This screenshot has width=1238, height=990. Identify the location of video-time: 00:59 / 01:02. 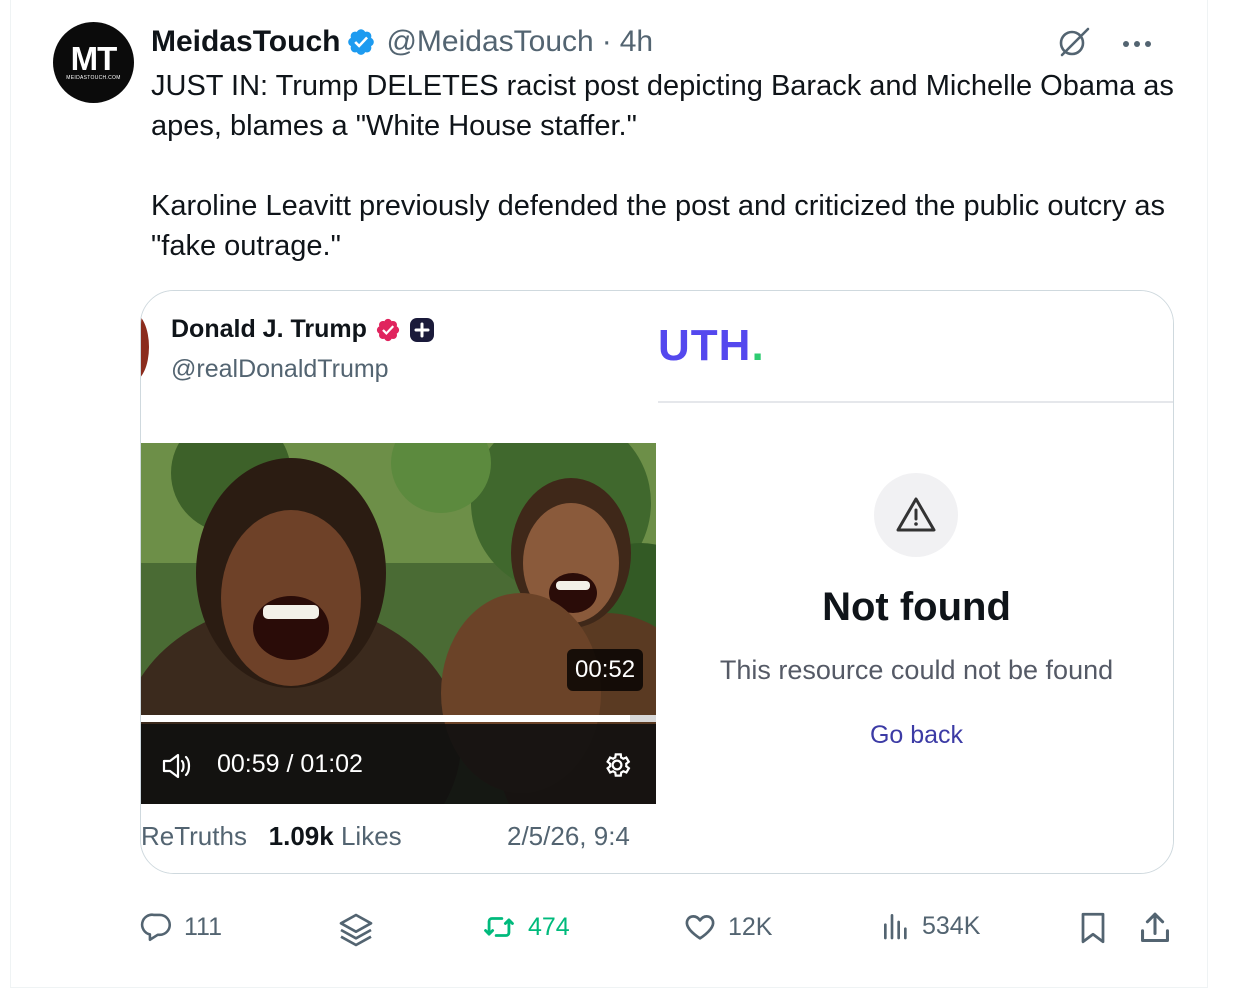
(290, 764).